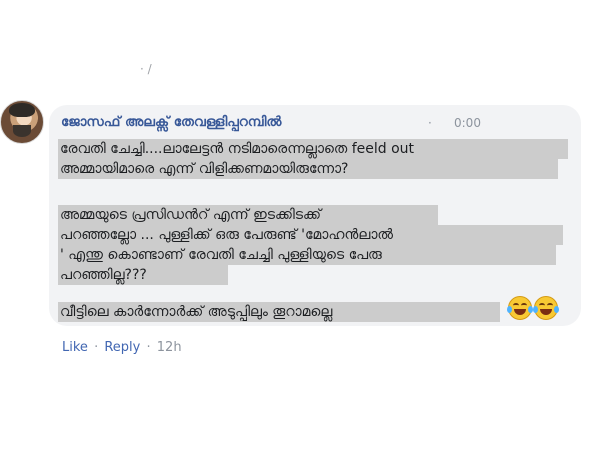  Describe the element at coordinates (146, 69) in the screenshot. I see `top-marker: · /` at that location.